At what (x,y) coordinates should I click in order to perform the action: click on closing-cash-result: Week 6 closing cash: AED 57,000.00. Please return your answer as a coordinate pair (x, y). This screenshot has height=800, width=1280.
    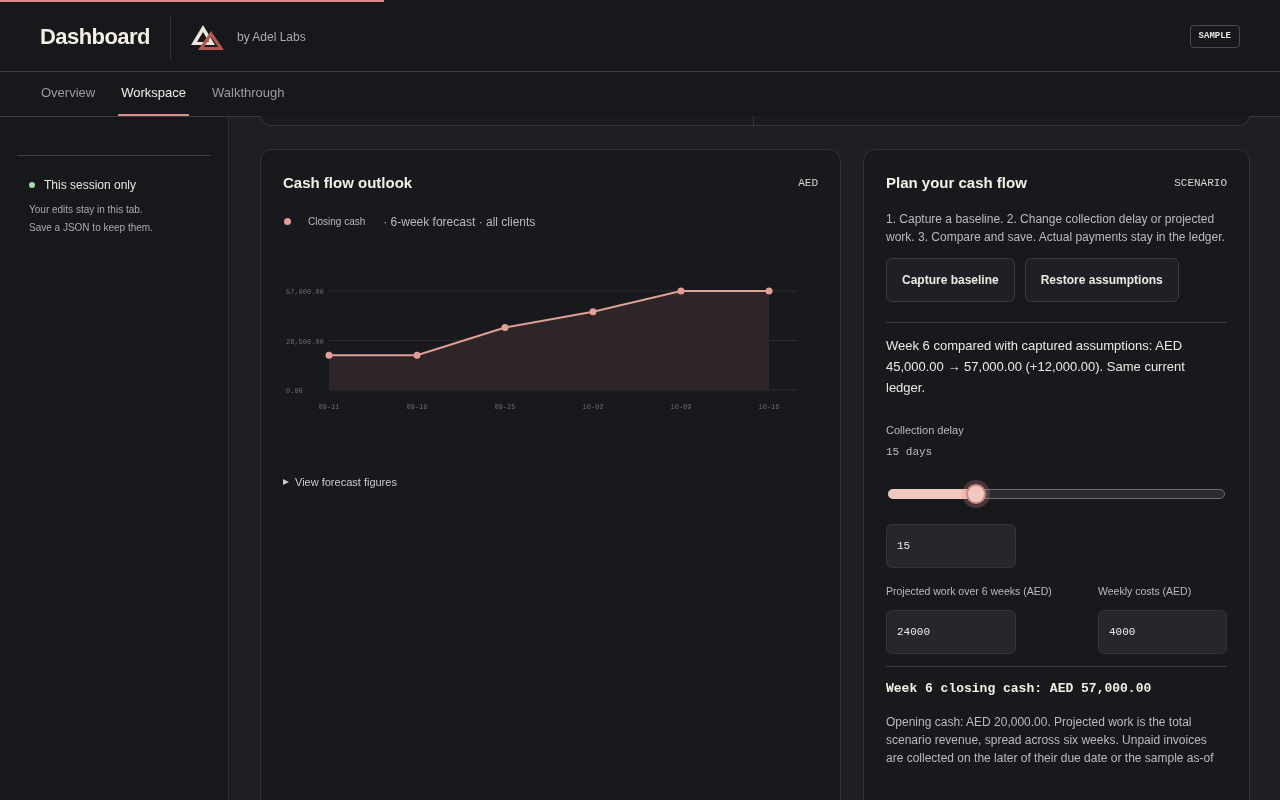
    Looking at the image, I should click on (1019, 689).